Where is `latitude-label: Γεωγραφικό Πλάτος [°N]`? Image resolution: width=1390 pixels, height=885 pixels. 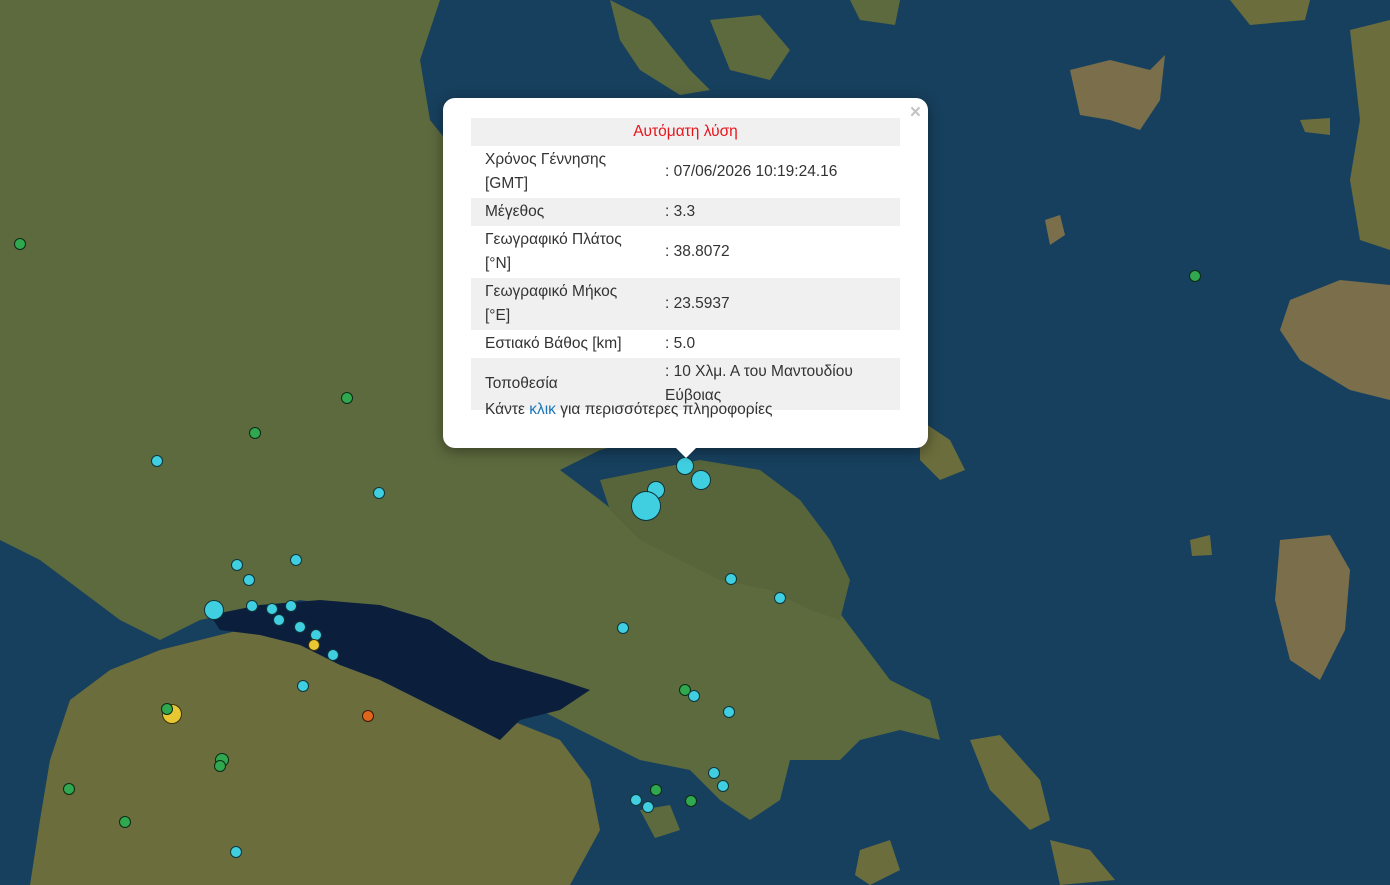 latitude-label: Γεωγραφικό Πλάτος [°N] is located at coordinates (553, 251).